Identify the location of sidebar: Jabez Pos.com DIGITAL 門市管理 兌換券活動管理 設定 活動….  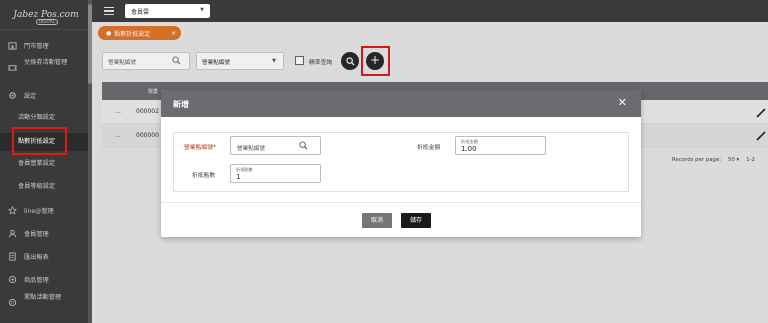
(46, 161).